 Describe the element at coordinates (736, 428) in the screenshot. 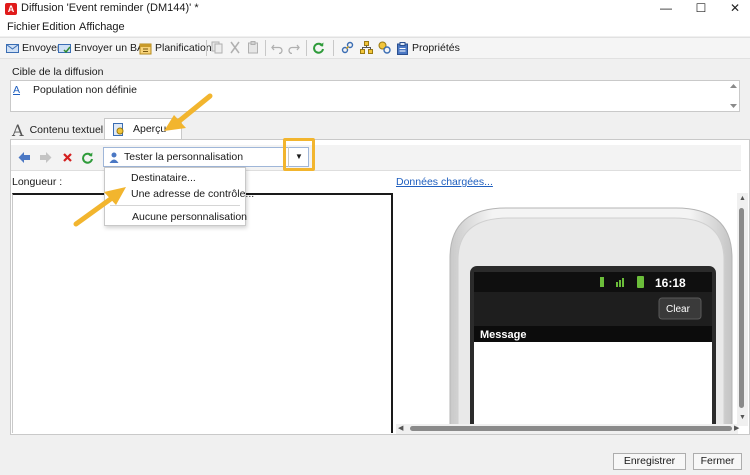

I see `scroll-right-icon: ▶` at that location.